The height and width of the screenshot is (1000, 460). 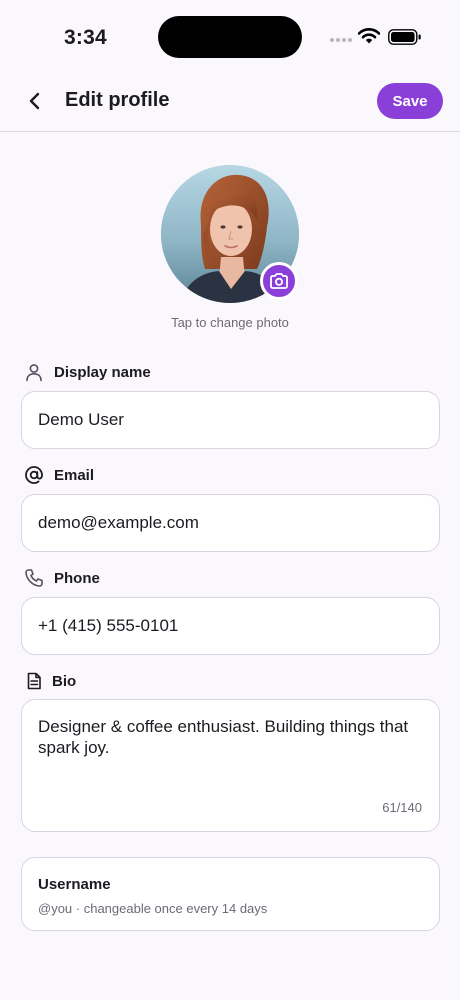 I want to click on camera-icon, so click(x=279, y=281).